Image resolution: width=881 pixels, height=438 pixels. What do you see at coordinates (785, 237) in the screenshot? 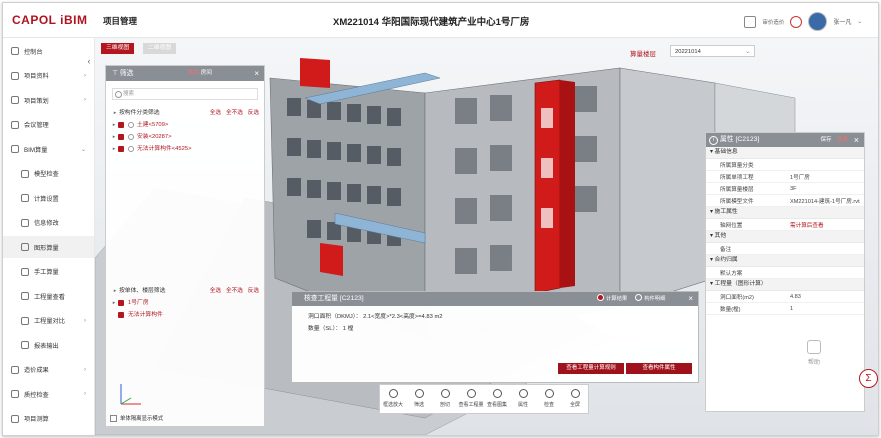
I see `property-group: ▾ 其他` at bounding box center [785, 237].